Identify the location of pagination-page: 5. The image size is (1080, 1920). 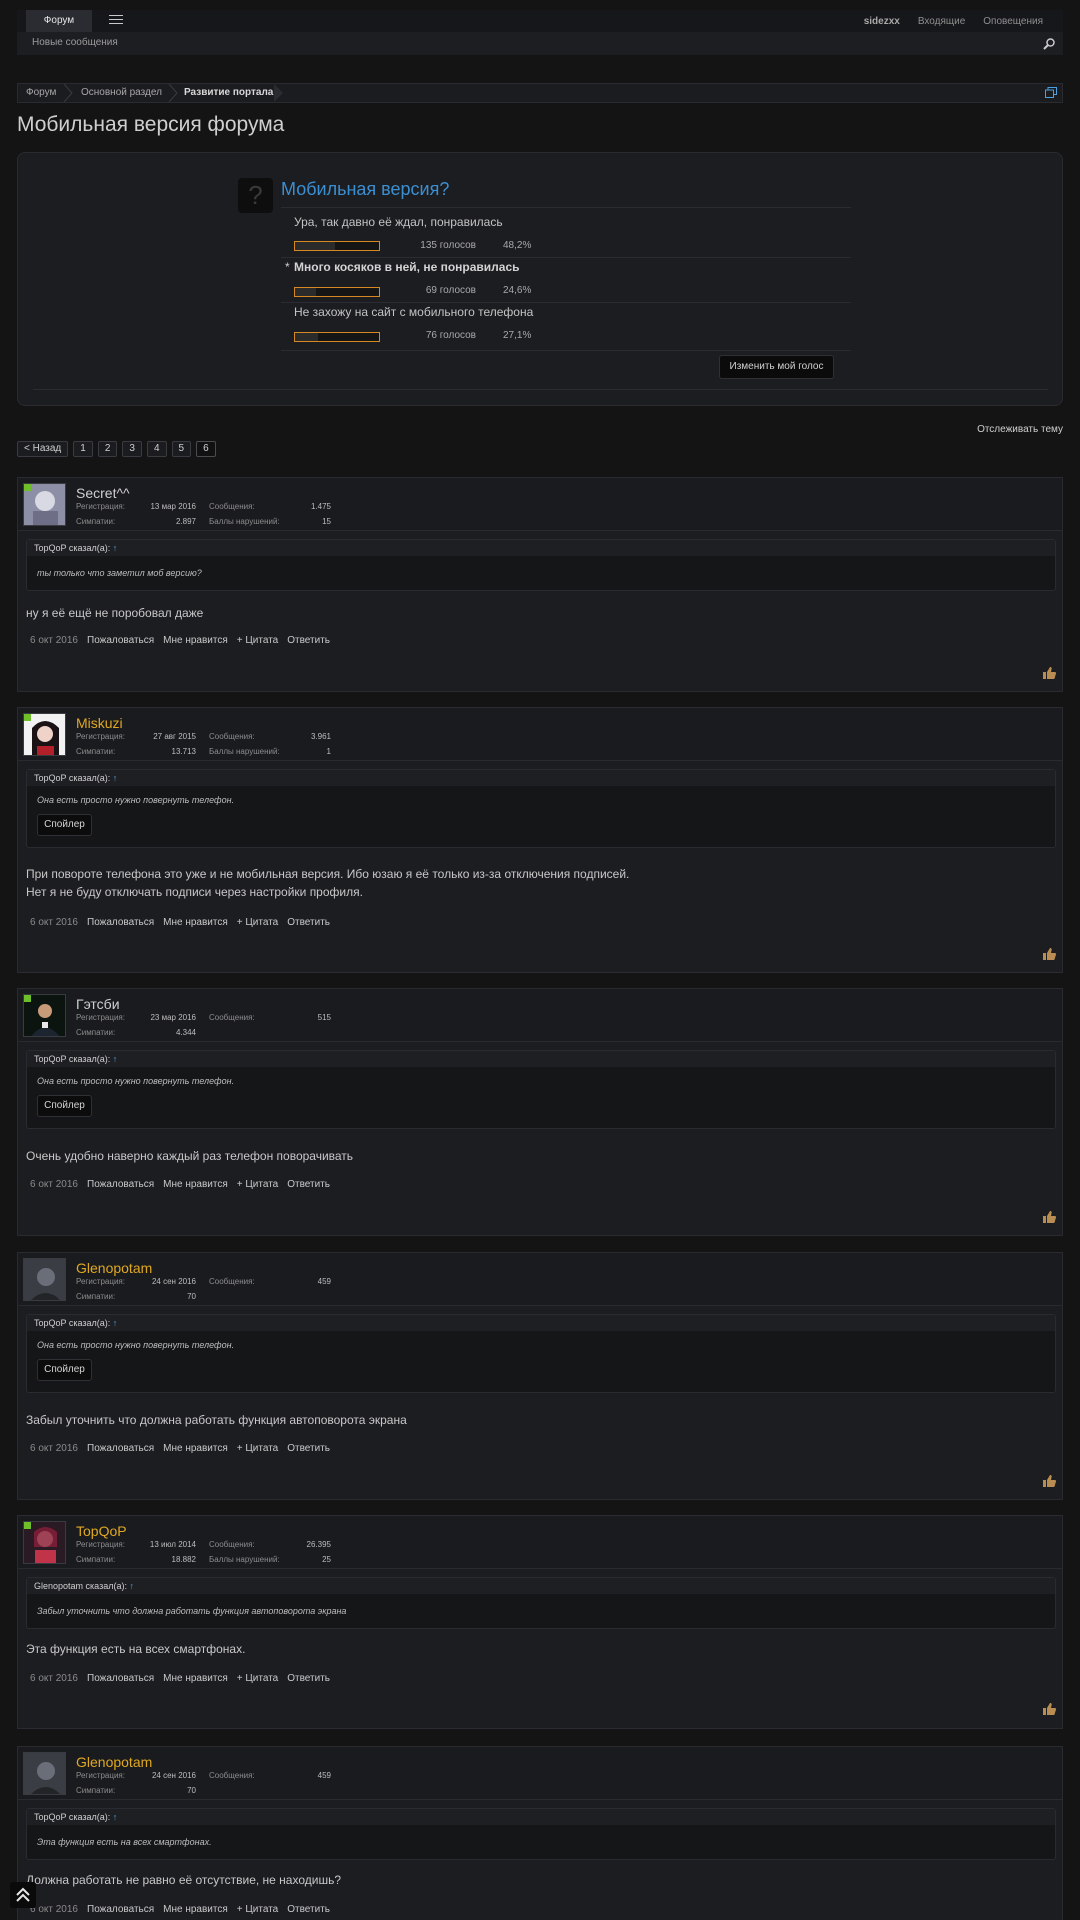
(181, 449).